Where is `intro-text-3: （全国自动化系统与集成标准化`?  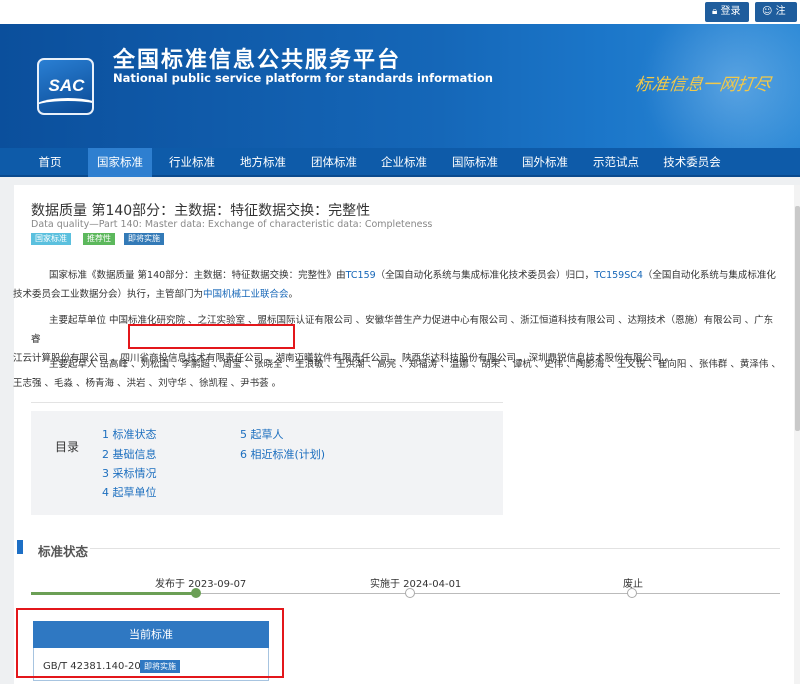 intro-text-3: （全国自动化系统与集成标准化 is located at coordinates (709, 275).